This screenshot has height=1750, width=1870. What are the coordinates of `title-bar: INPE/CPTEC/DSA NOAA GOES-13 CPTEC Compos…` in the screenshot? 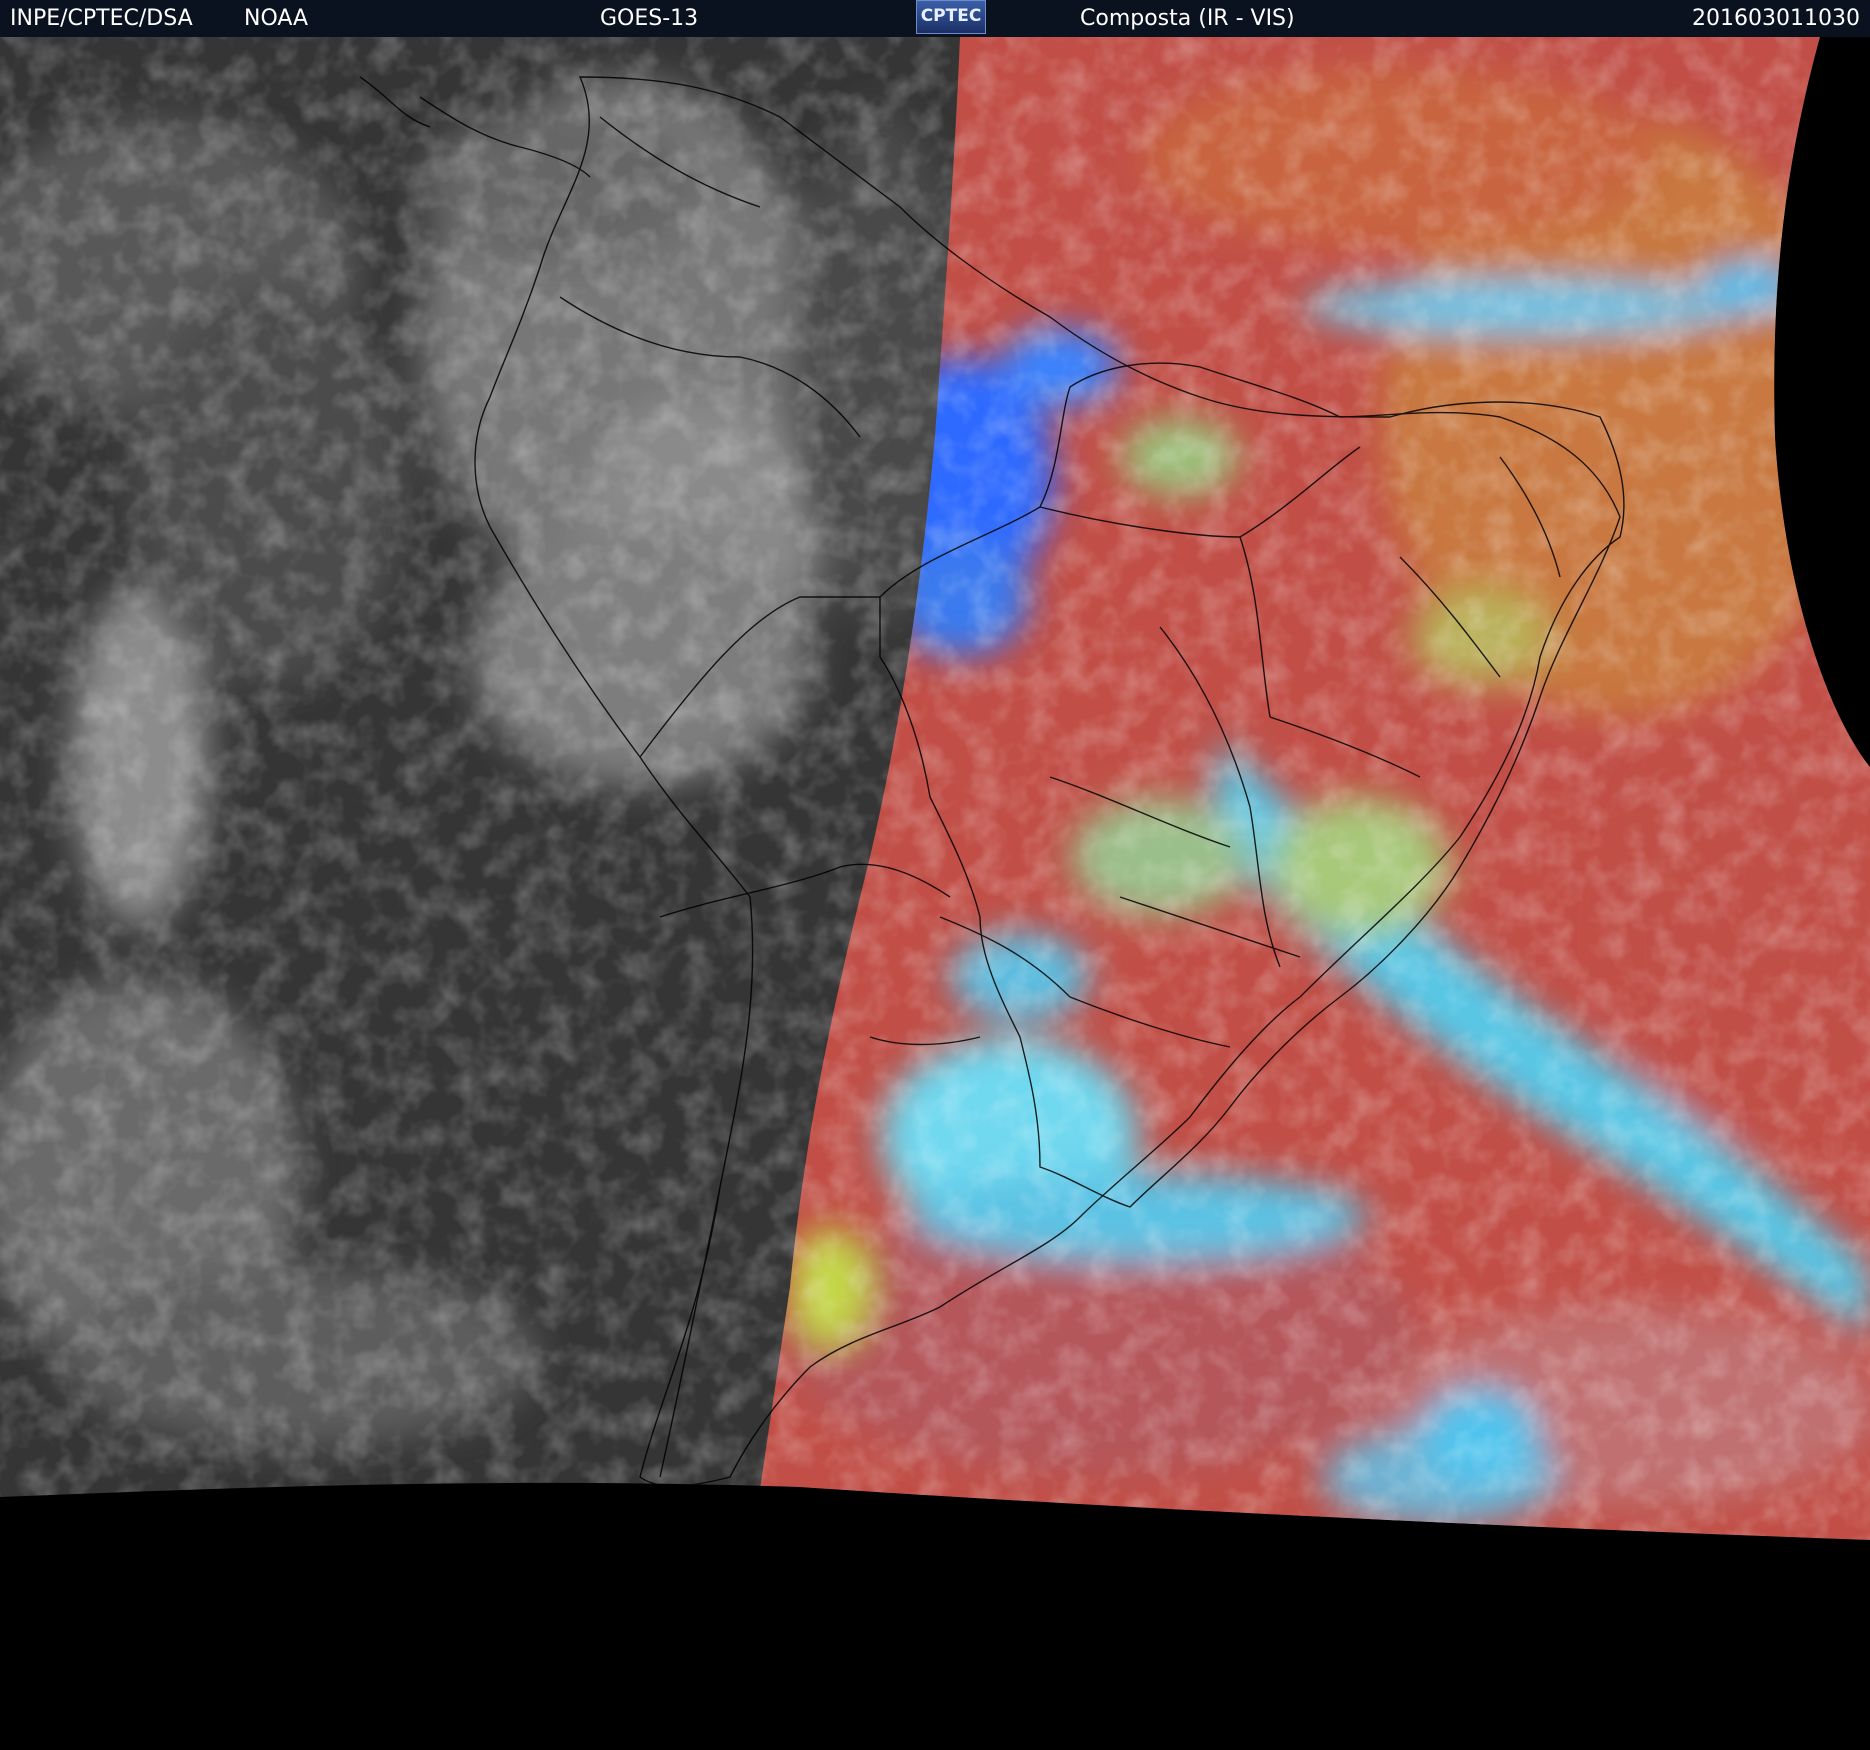 It's located at (935, 18).